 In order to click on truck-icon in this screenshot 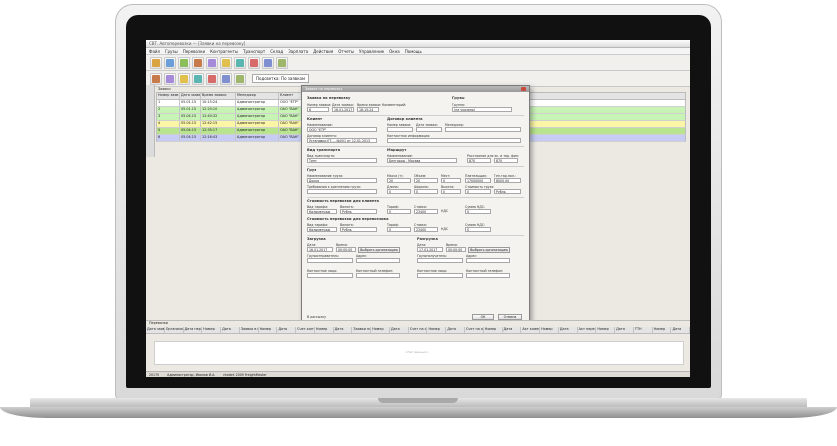, I will do `click(198, 62)`.